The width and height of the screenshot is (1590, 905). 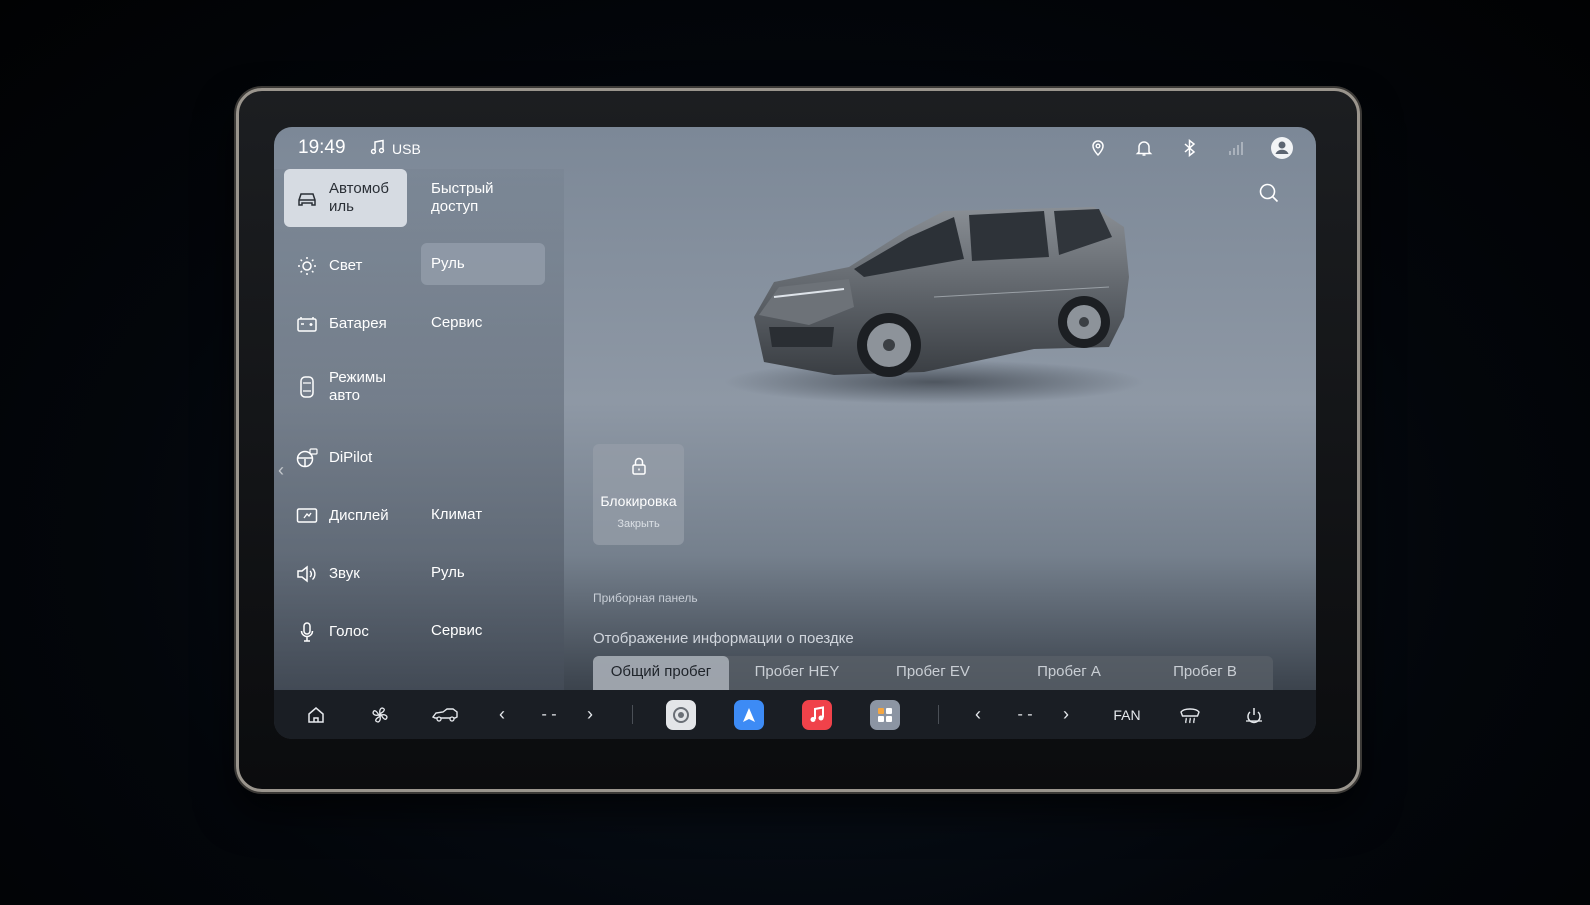 What do you see at coordinates (462, 197) in the screenshot?
I see `submenu-item-label: Быстрый доступ` at bounding box center [462, 197].